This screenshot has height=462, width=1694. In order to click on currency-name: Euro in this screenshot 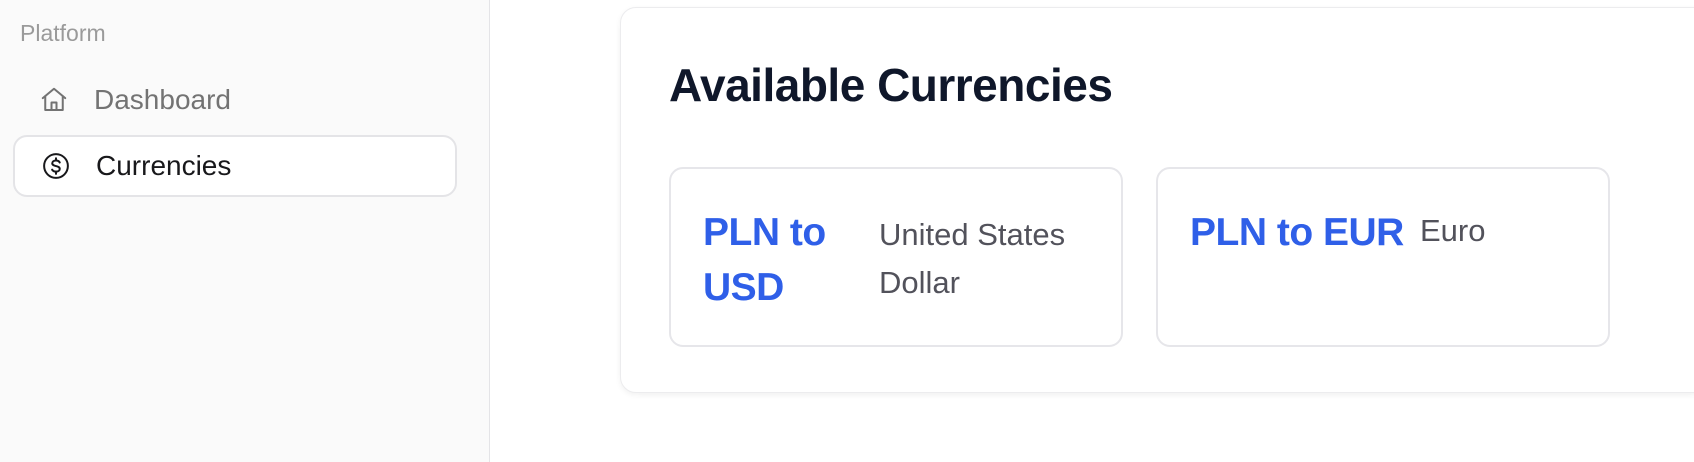, I will do `click(1453, 230)`.